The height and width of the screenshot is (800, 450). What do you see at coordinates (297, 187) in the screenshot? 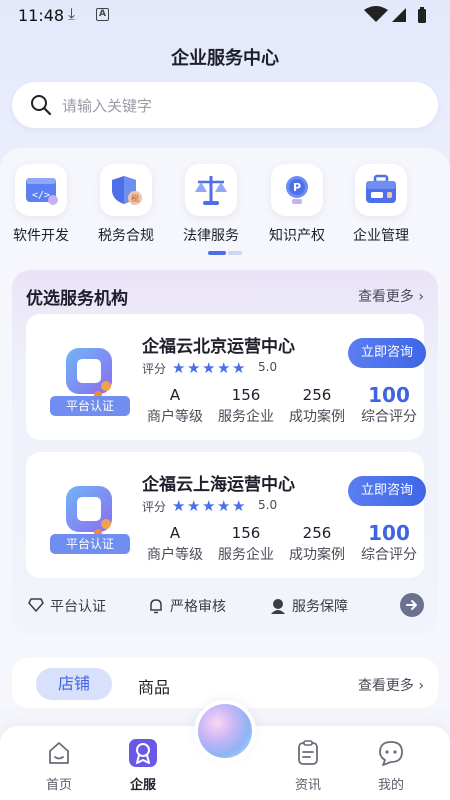
I see `svg-text: P` at bounding box center [297, 187].